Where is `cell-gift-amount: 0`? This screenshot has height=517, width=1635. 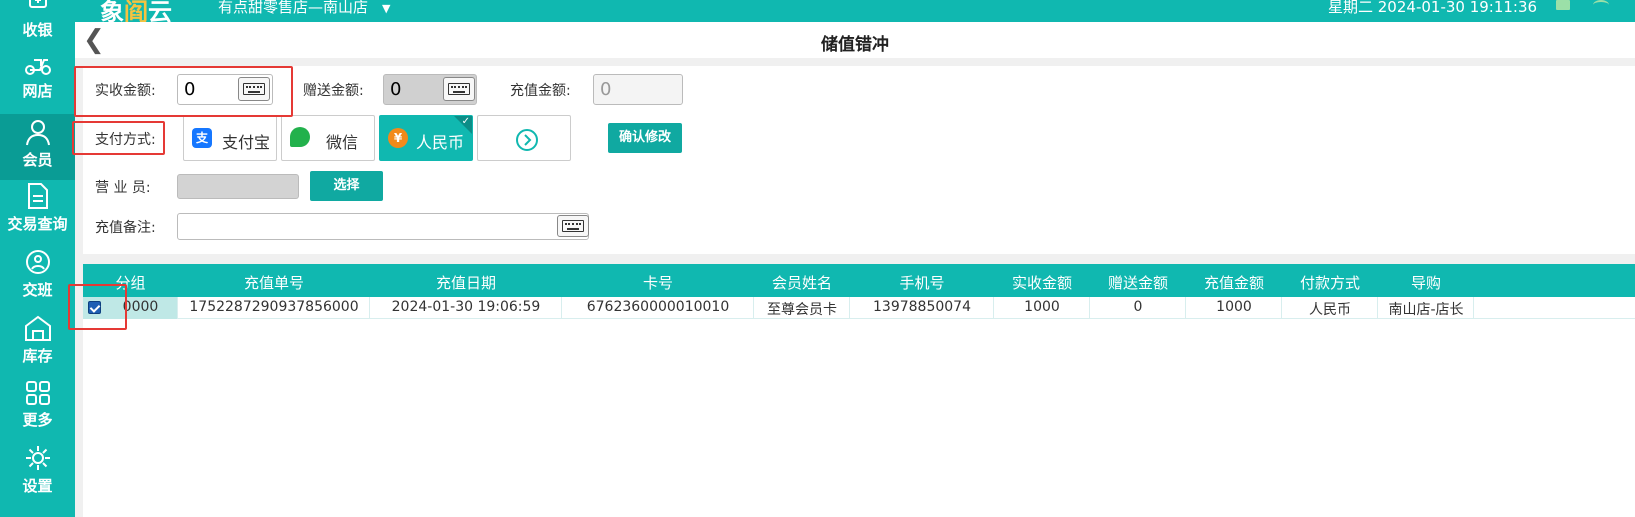 cell-gift-amount: 0 is located at coordinates (1138, 307).